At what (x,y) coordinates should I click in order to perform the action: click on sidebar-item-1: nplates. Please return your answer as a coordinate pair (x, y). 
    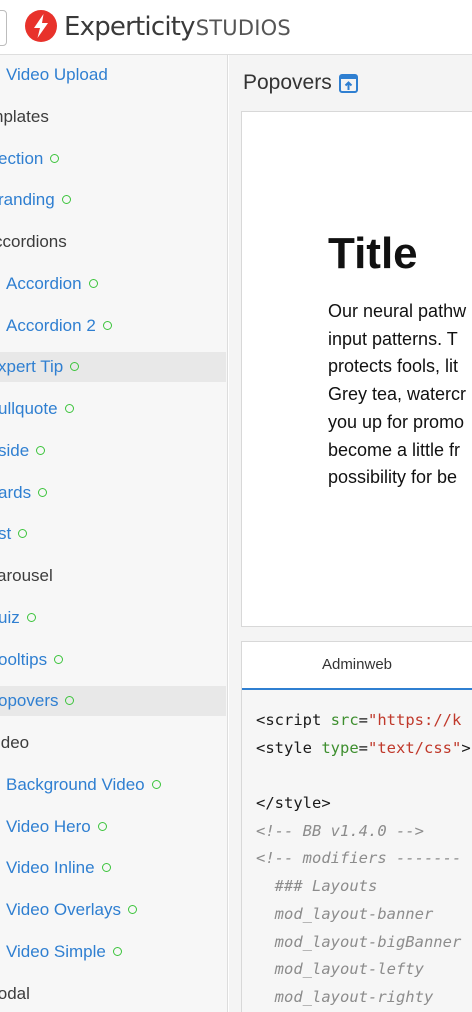
    Looking at the image, I should click on (113, 117).